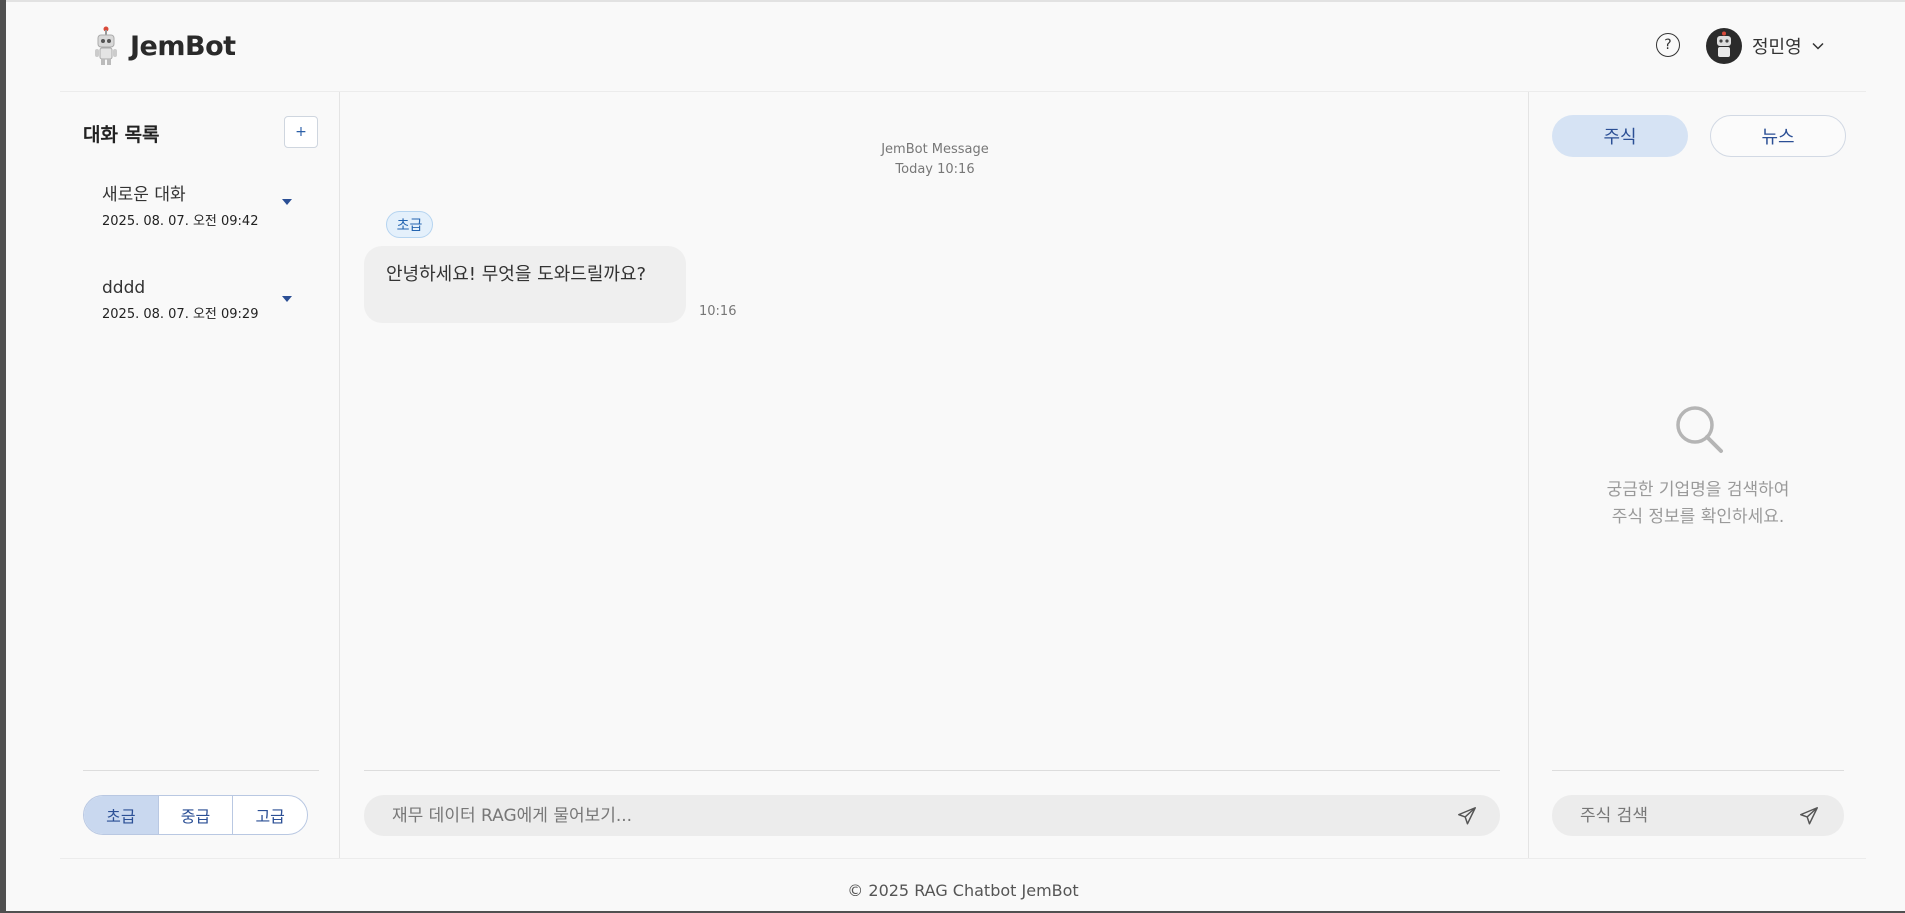 The height and width of the screenshot is (913, 1905). Describe the element at coordinates (106, 45) in the screenshot. I see `robot-logo-icon` at that location.